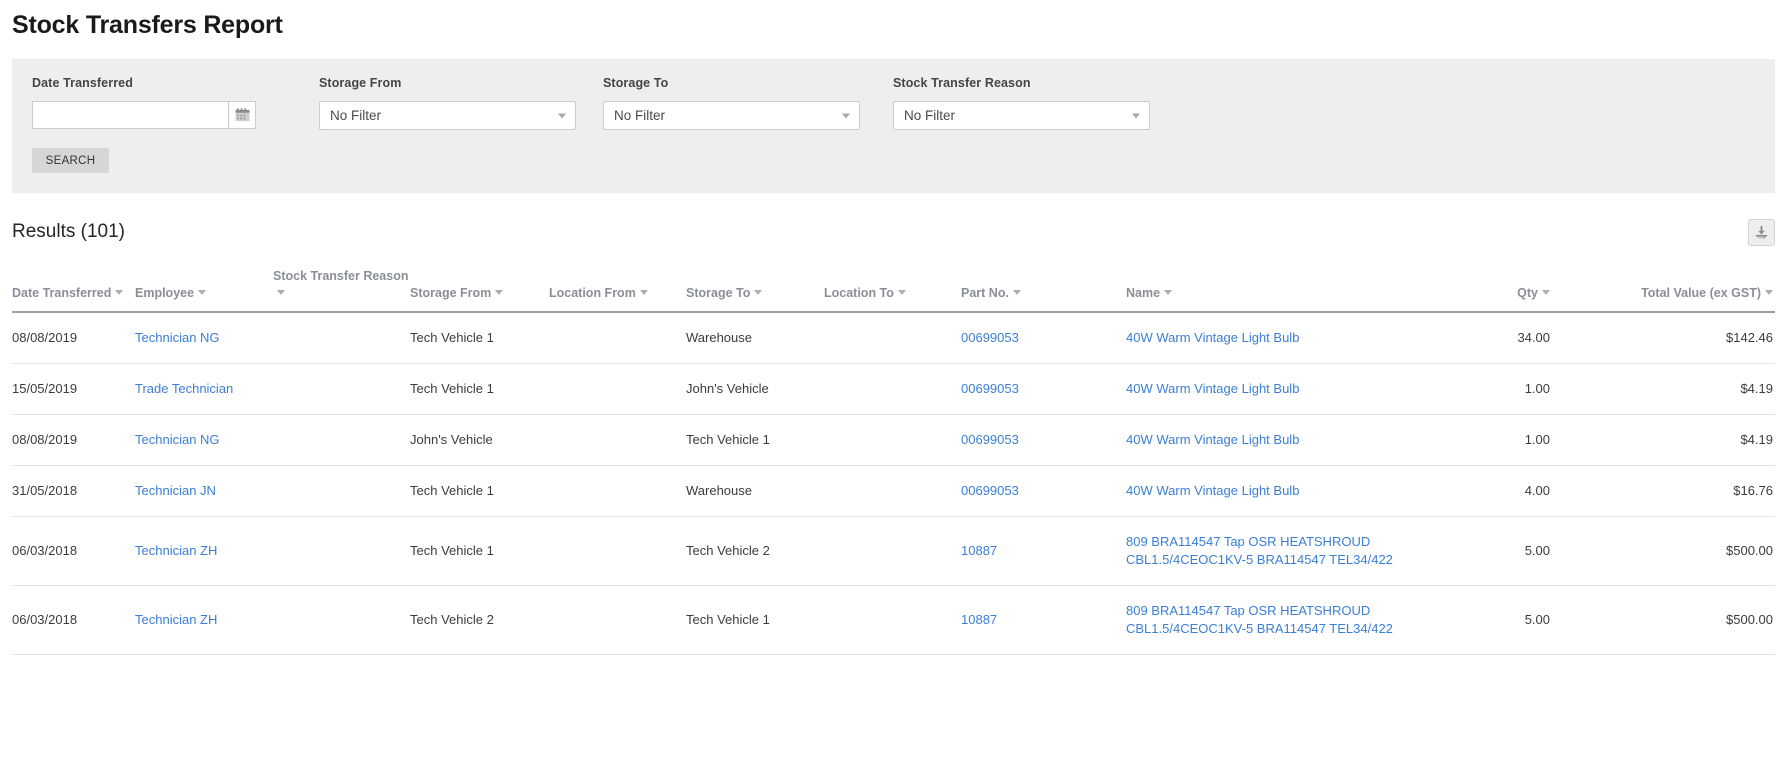 The image size is (1787, 763). I want to click on column-header-location-from: Location From, so click(617, 290).